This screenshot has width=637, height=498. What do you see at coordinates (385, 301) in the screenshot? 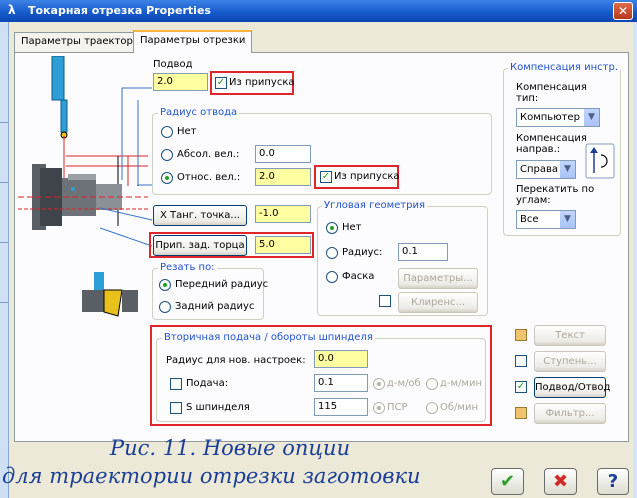
I see `clearance-checkbox` at bounding box center [385, 301].